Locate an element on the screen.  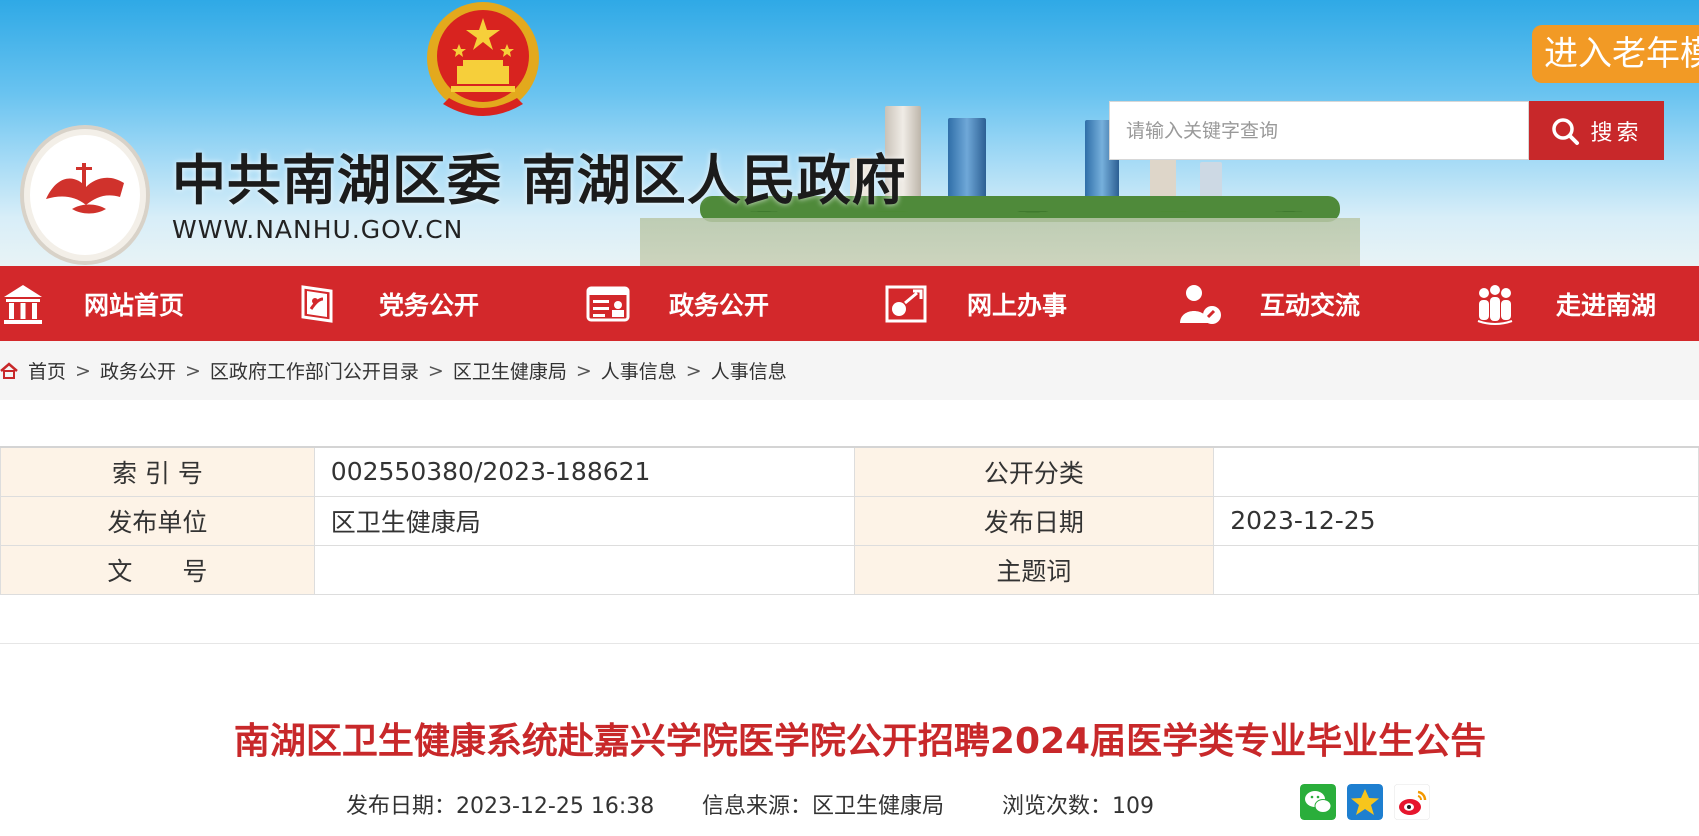
table-row: 发布单位 区卫生健康局 发布日期 2023-12-25 is located at coordinates (849, 520).